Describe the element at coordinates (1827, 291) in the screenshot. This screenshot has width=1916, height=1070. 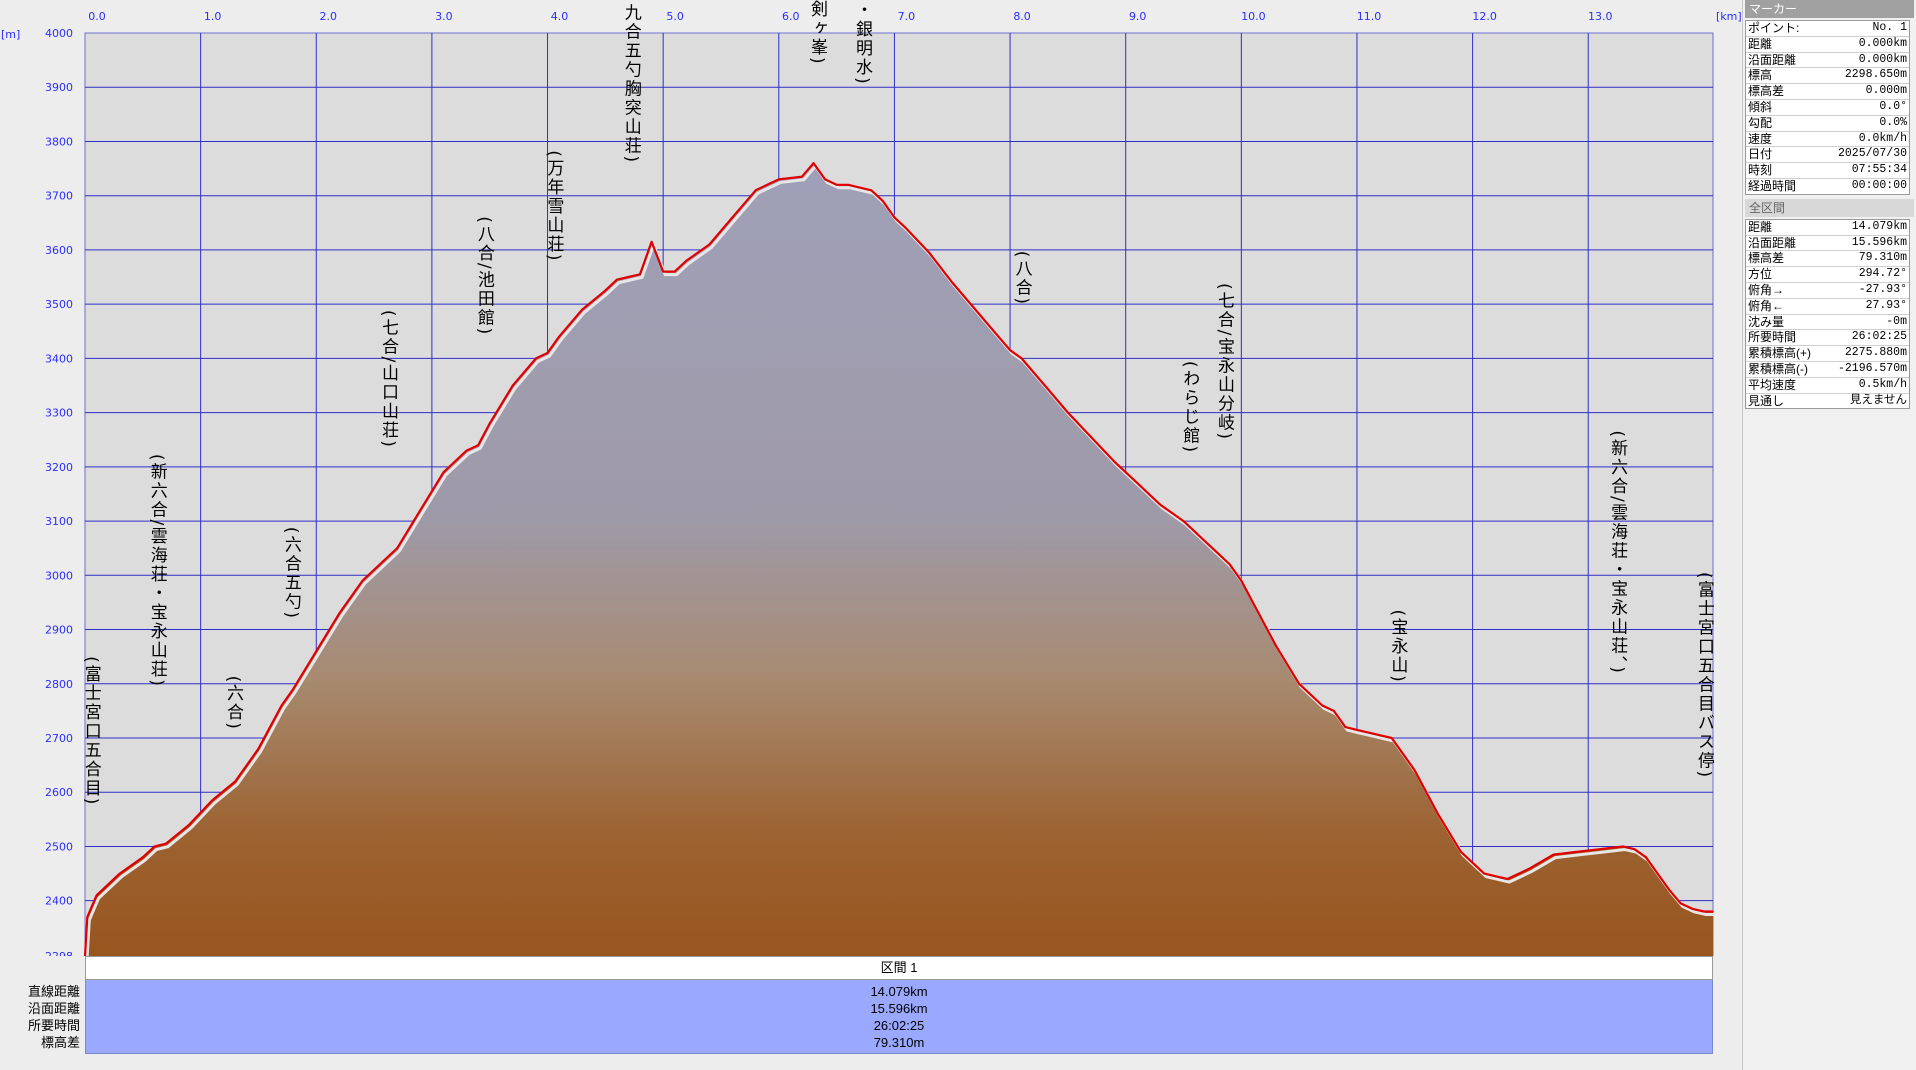
I see `total-row: 俯角→ -27.93°` at that location.